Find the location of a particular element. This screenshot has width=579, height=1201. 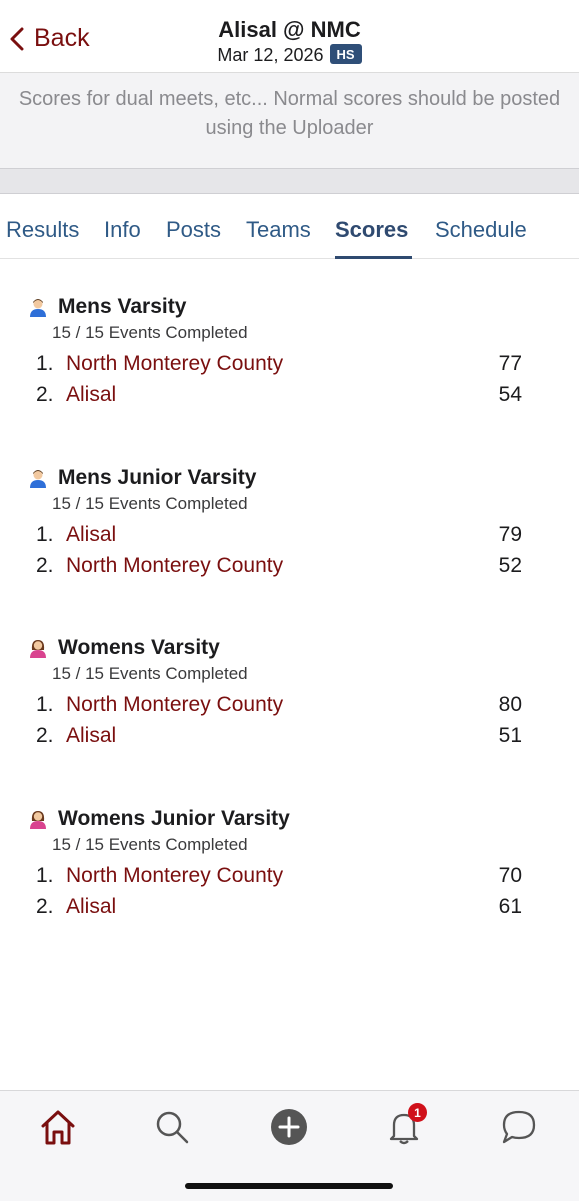

home-icon is located at coordinates (58, 1127).